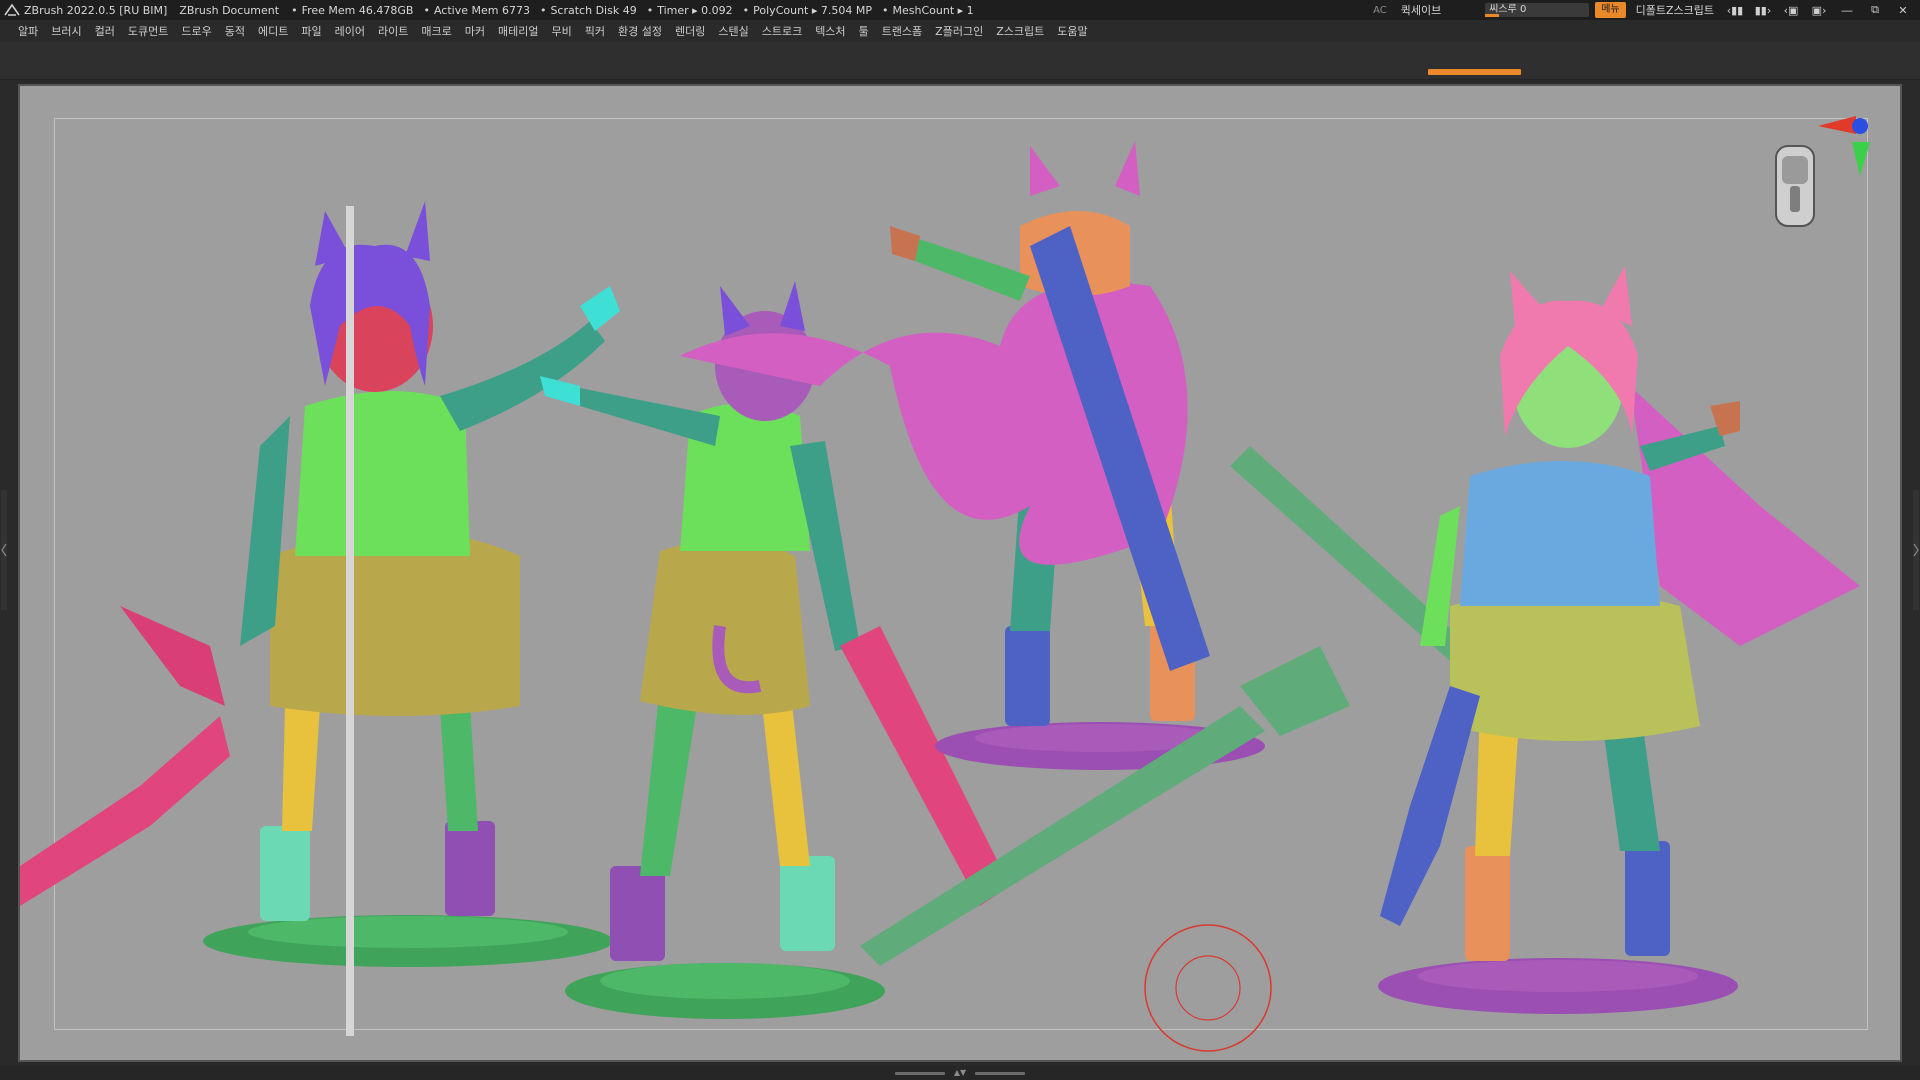 Image resolution: width=1920 pixels, height=1080 pixels. I want to click on menu-texture: 텍스처, so click(830, 31).